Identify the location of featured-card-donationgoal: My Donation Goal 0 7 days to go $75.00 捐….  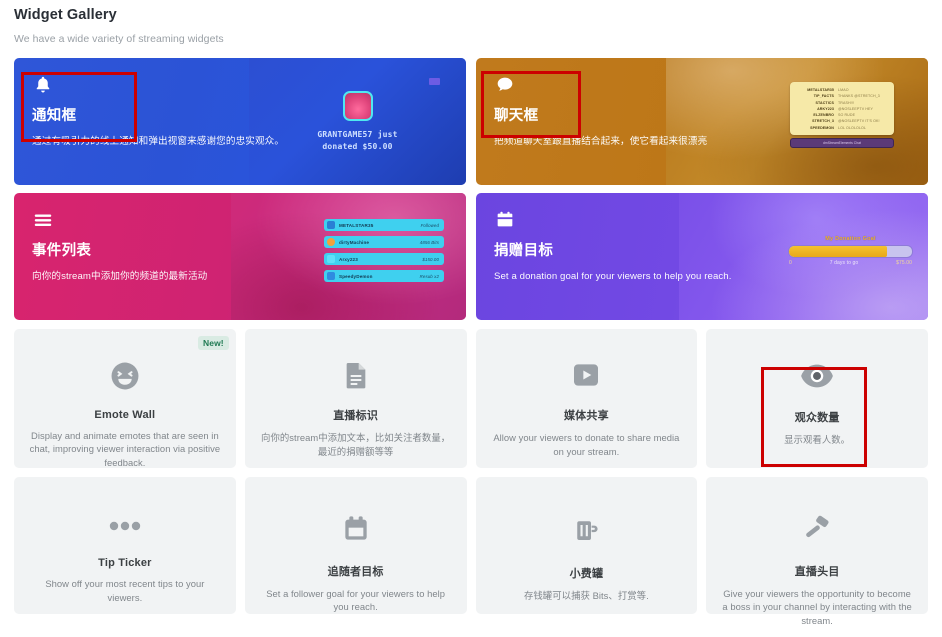
(702, 256).